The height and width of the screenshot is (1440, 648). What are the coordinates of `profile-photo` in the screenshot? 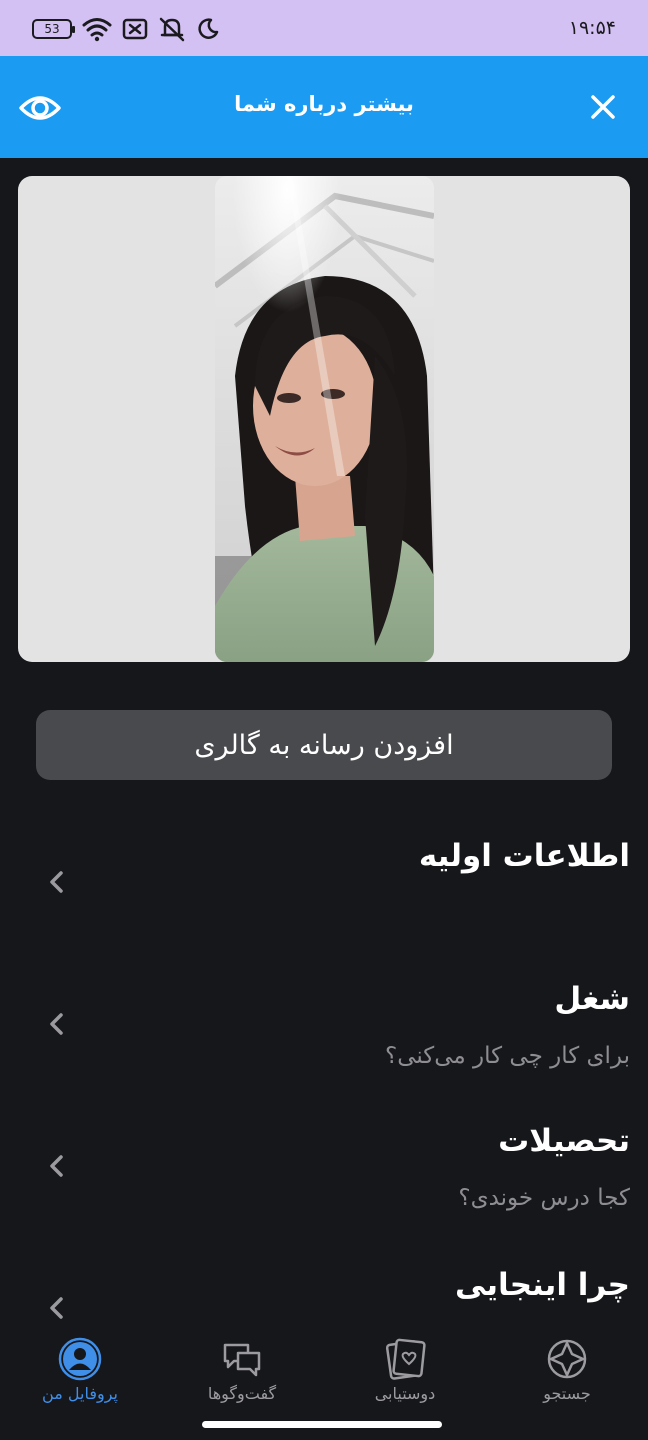 It's located at (324, 419).